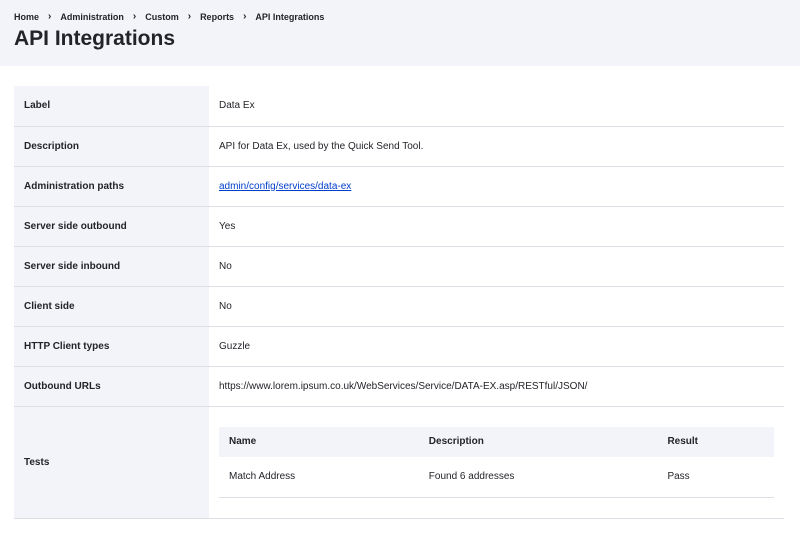 The width and height of the screenshot is (800, 540). I want to click on row-label: Label, so click(111, 106).